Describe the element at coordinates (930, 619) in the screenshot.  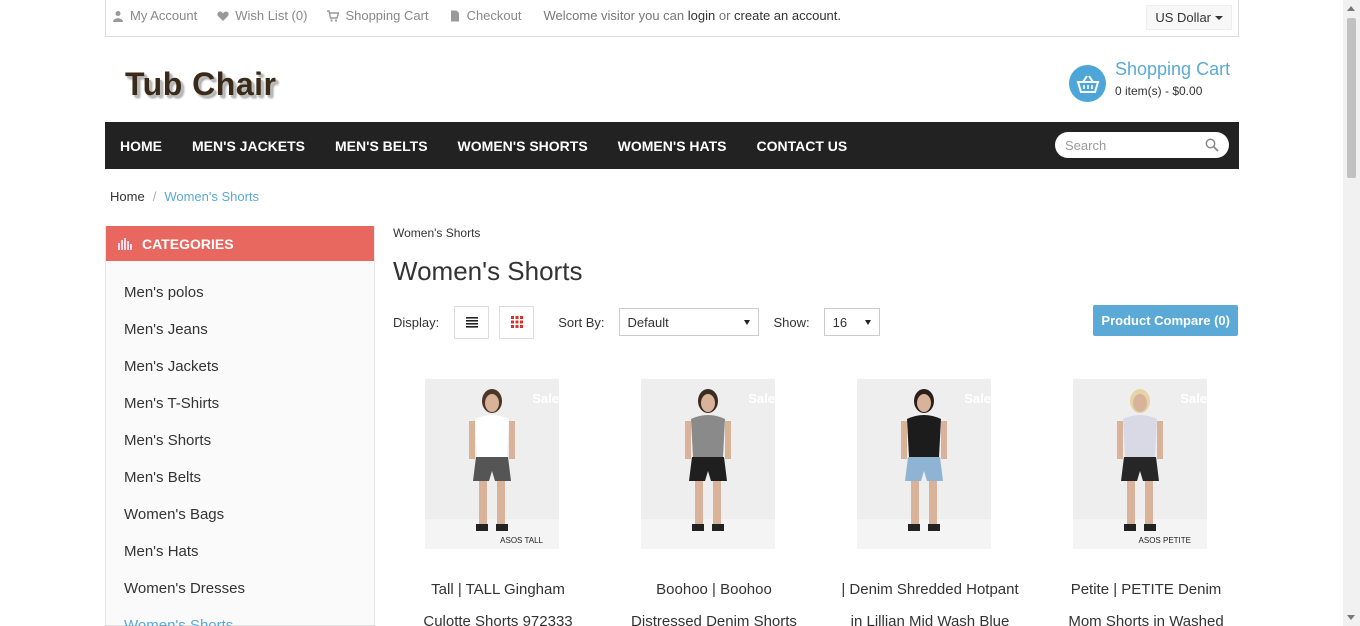
I see `product-name-line: in Lillian Mid Wash Blue` at that location.